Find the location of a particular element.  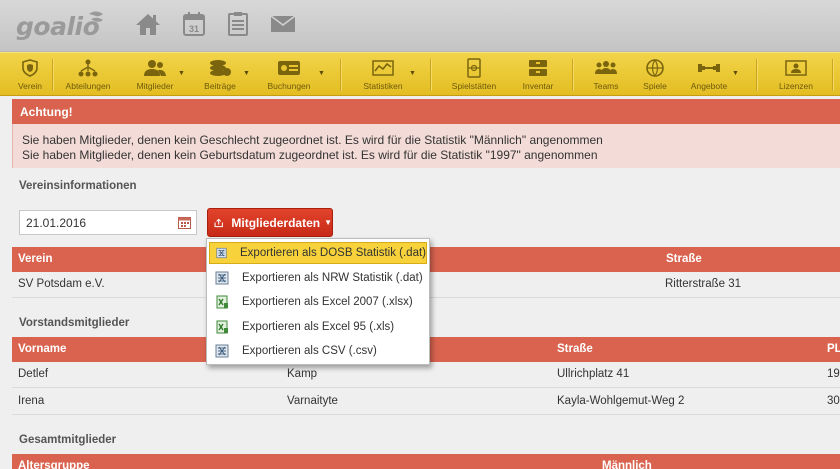

column-header: Männlich is located at coordinates (627, 464).